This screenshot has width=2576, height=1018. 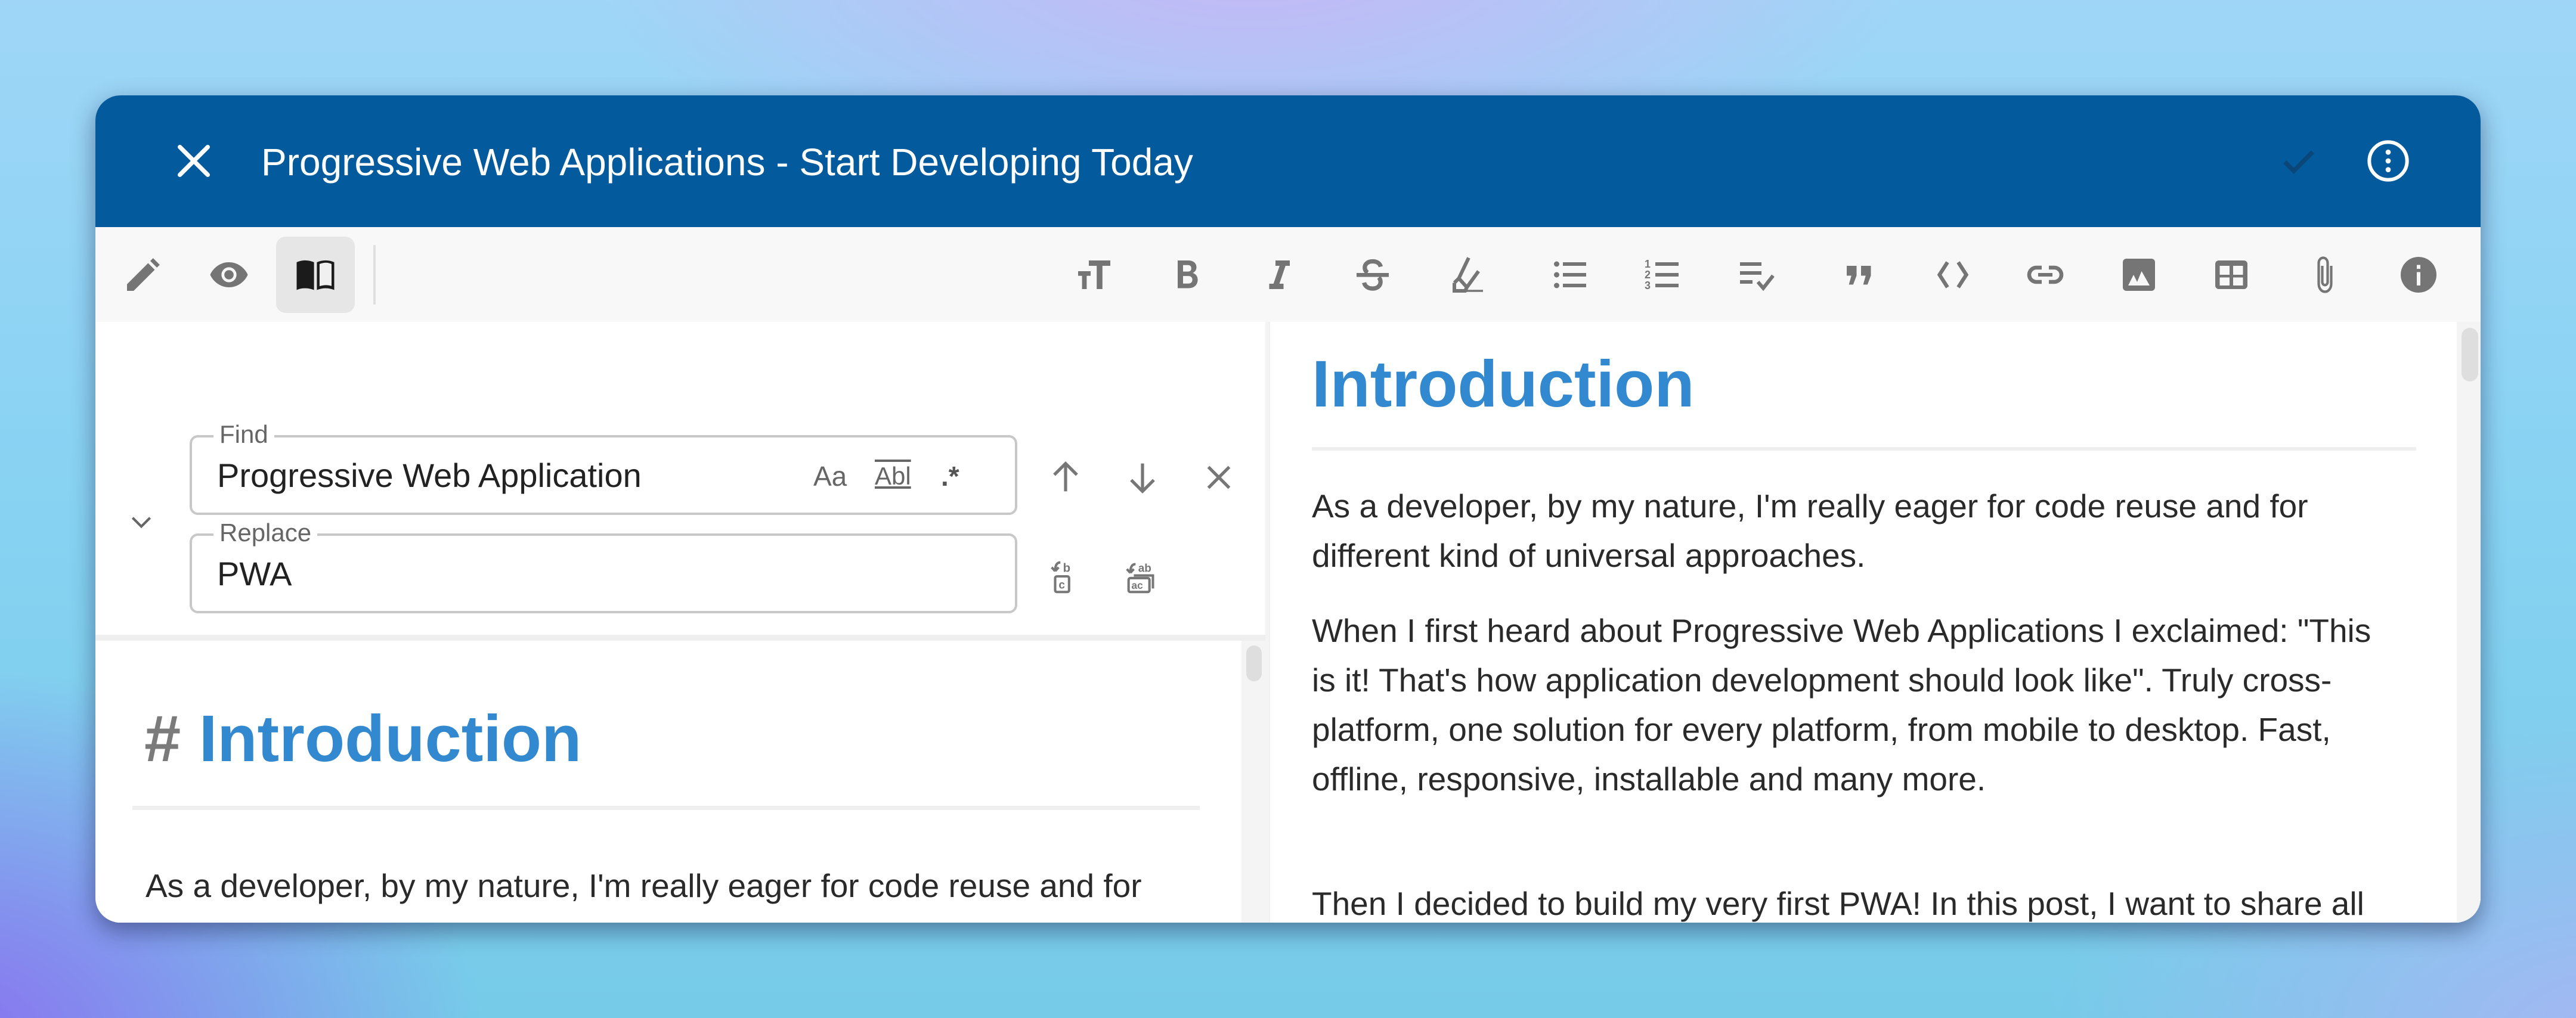 What do you see at coordinates (1253, 782) in the screenshot?
I see `editor-scrollbar` at bounding box center [1253, 782].